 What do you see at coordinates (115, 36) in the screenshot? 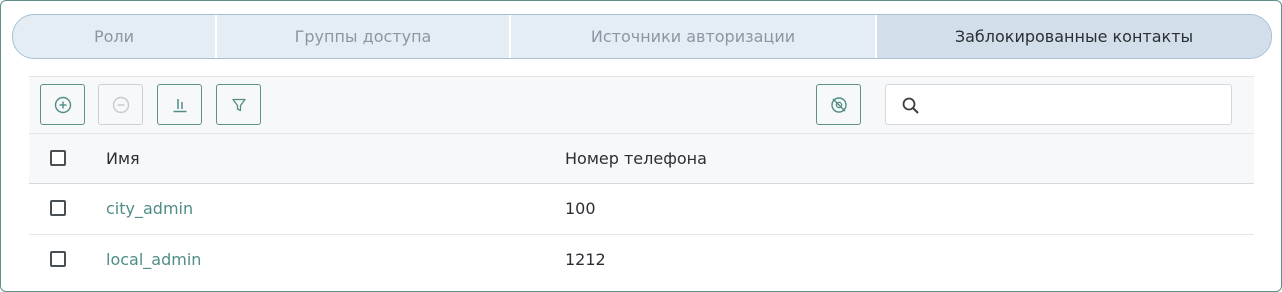
I see `tab-roles: Роли` at bounding box center [115, 36].